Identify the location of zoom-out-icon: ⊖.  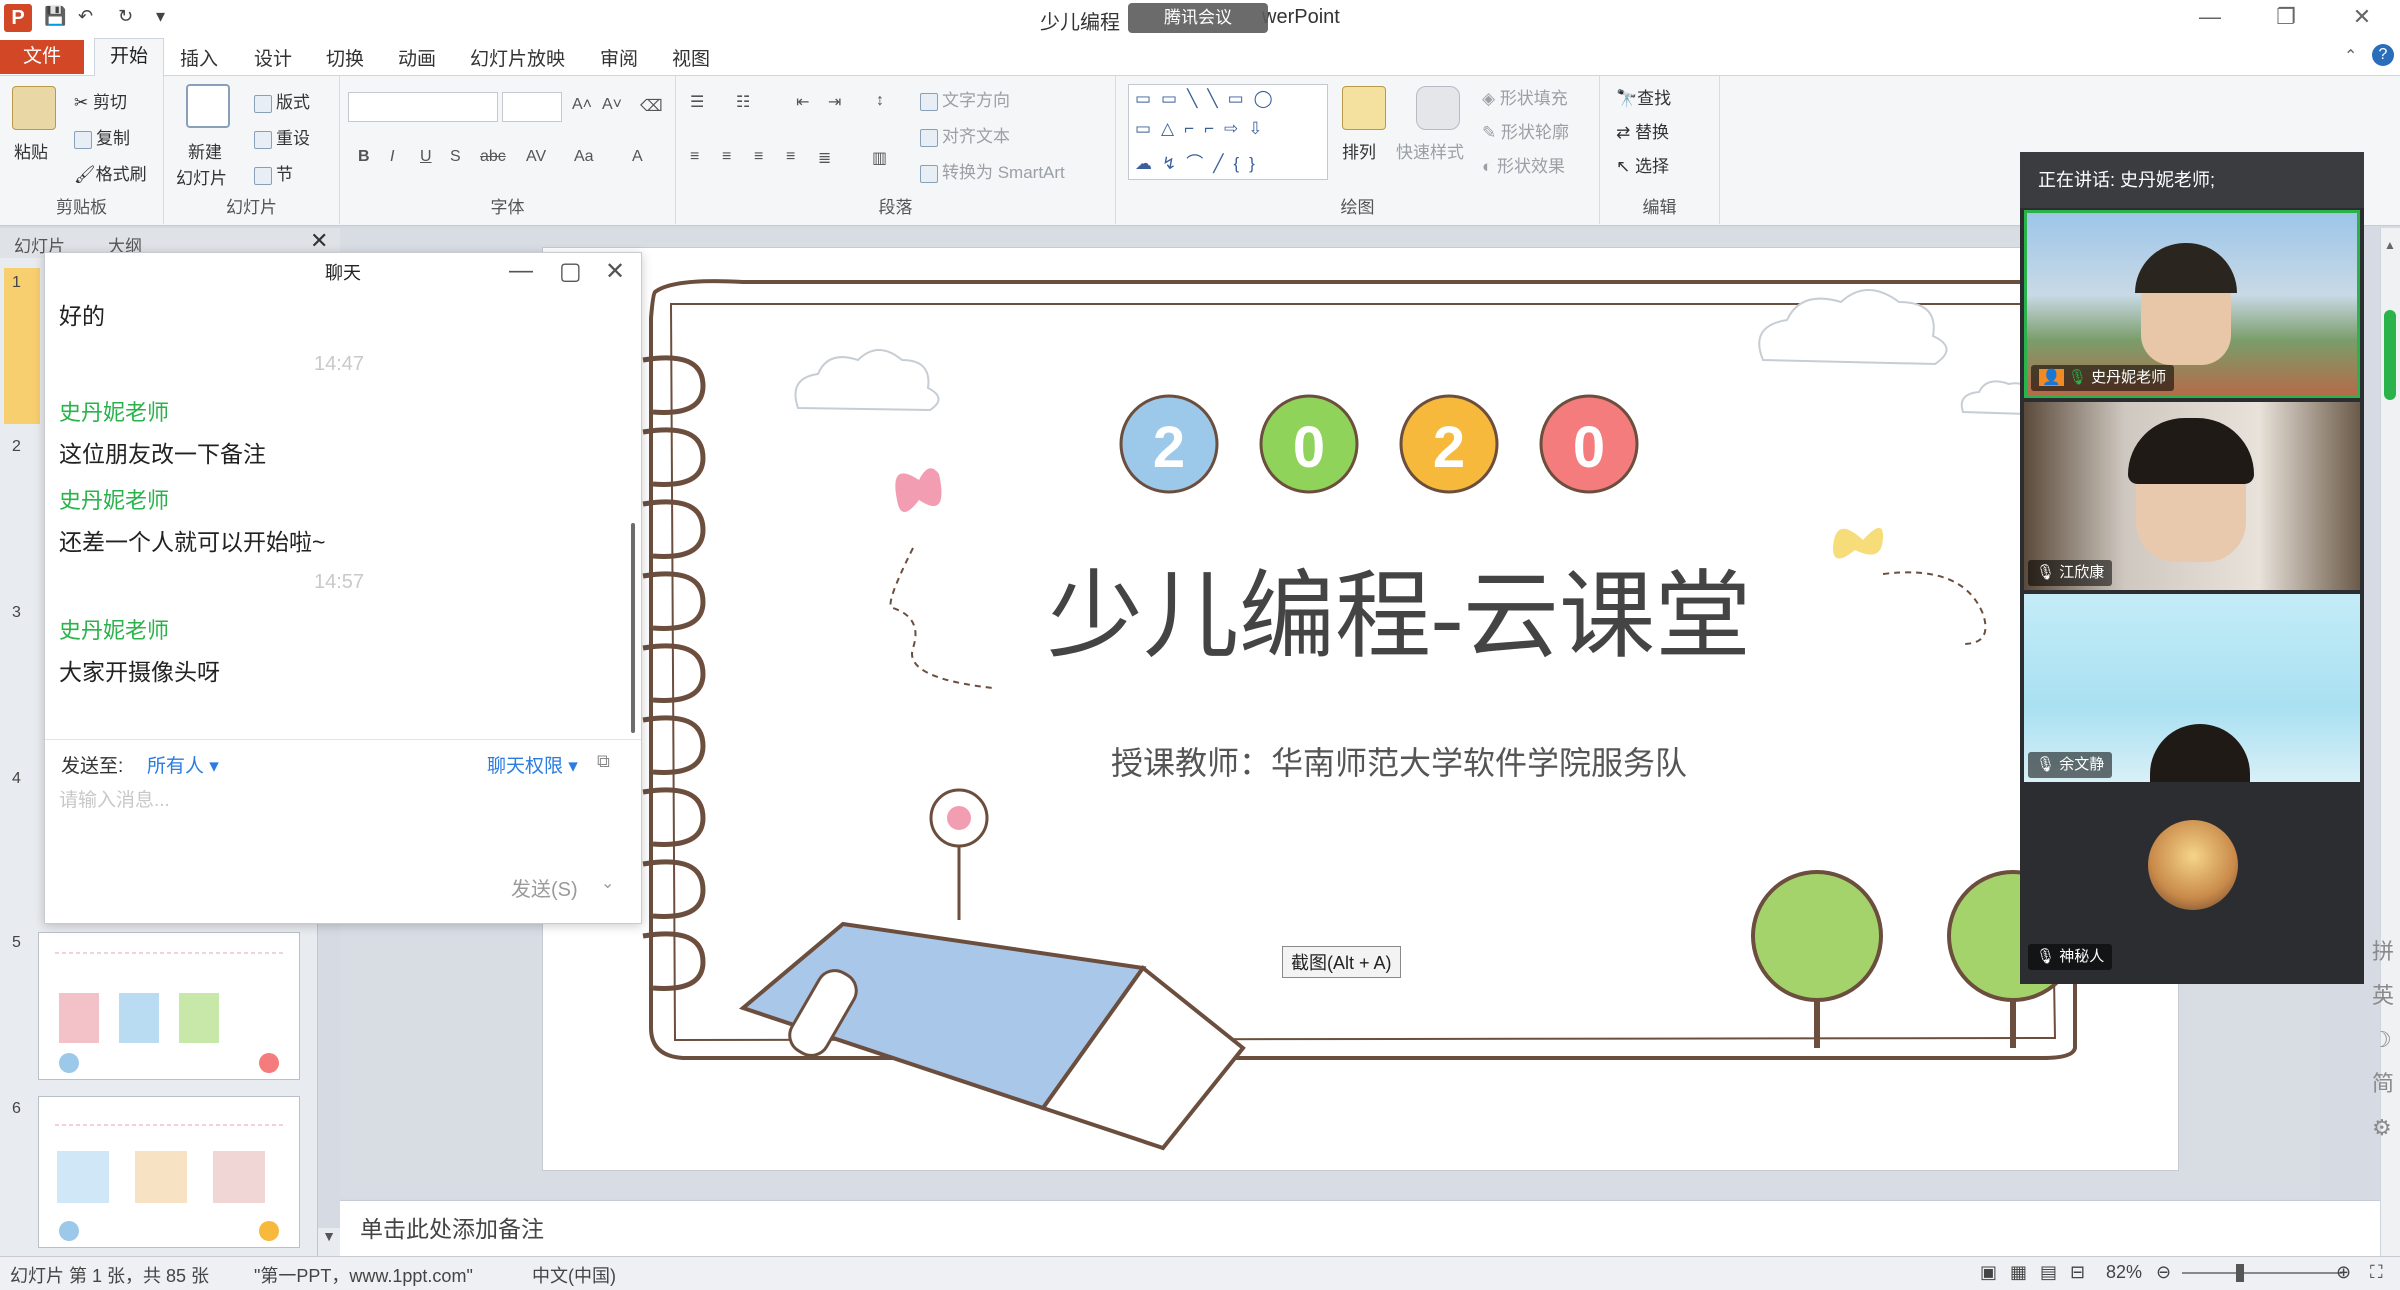
(2163, 1272).